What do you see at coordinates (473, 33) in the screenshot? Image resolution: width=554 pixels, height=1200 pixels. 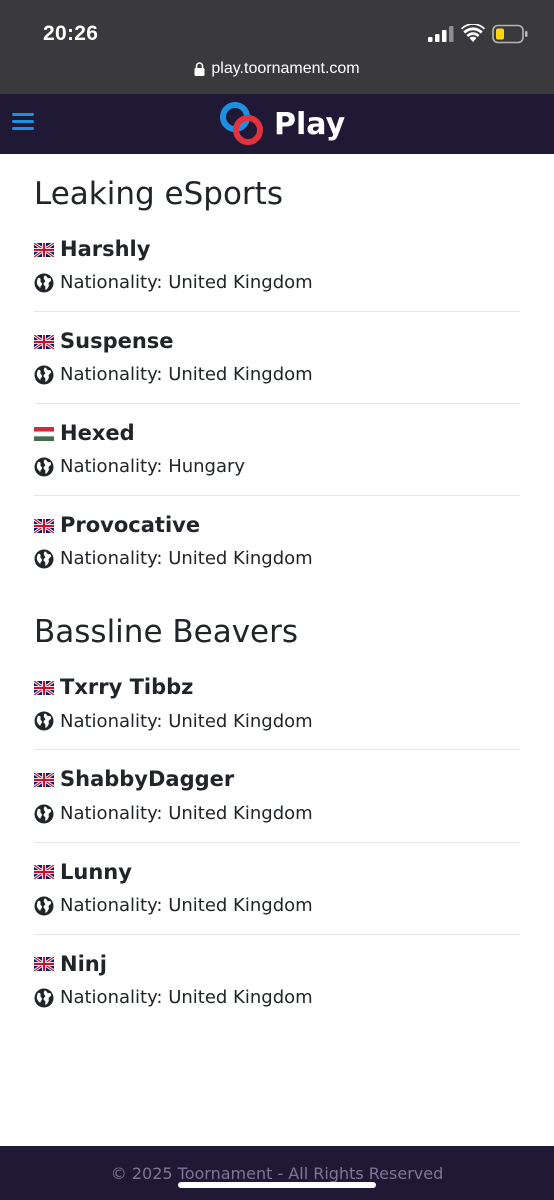 I see `wifi-icon` at bounding box center [473, 33].